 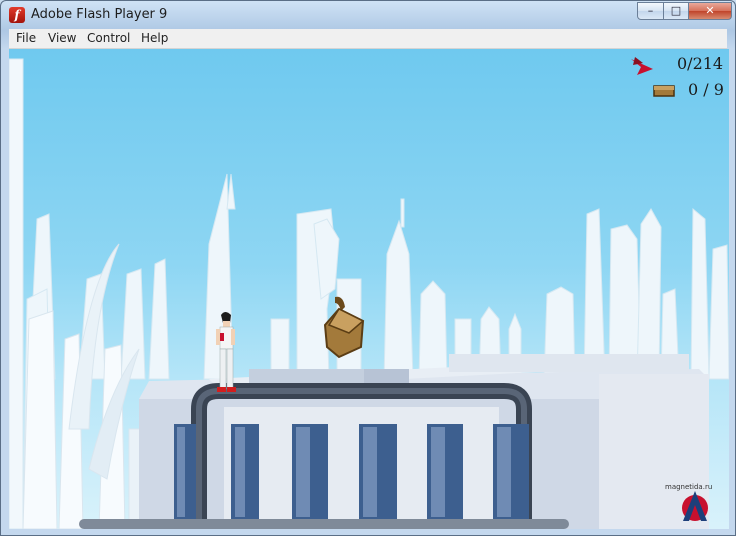 What do you see at coordinates (700, 63) in the screenshot?
I see `runner-counter: 0/214` at bounding box center [700, 63].